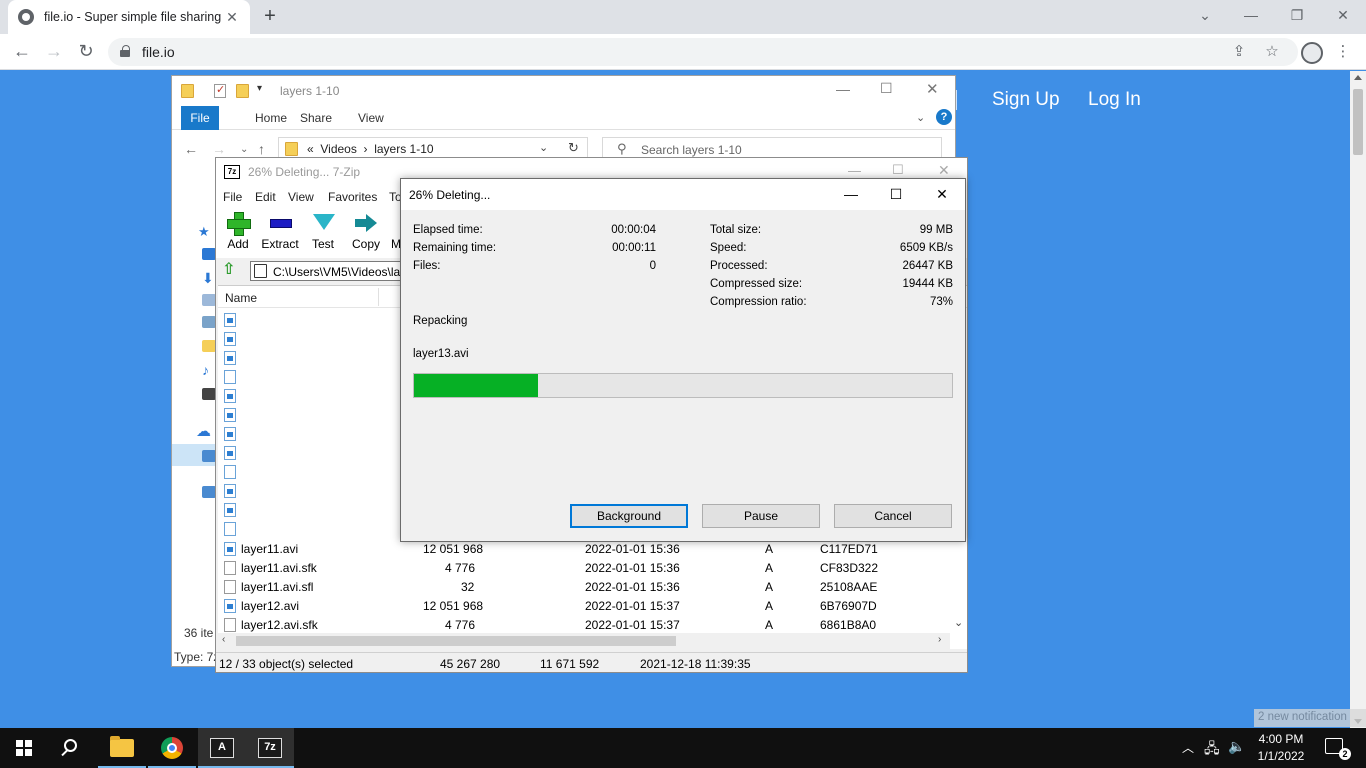  What do you see at coordinates (86, 52) in the screenshot?
I see `reload-icon: ↻` at bounding box center [86, 52].